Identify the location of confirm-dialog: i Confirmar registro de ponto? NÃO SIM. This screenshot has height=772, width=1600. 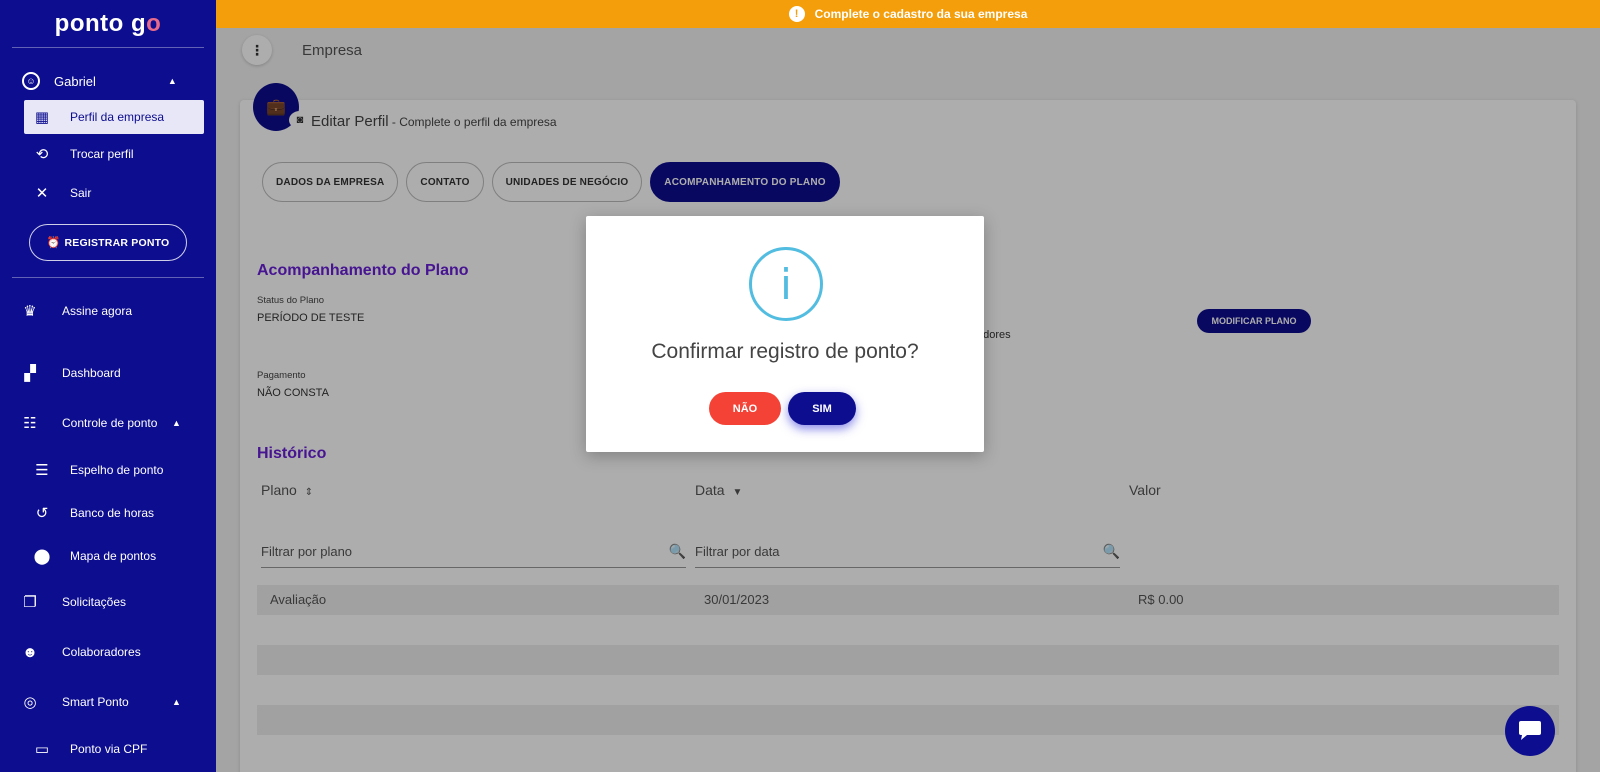
(785, 334).